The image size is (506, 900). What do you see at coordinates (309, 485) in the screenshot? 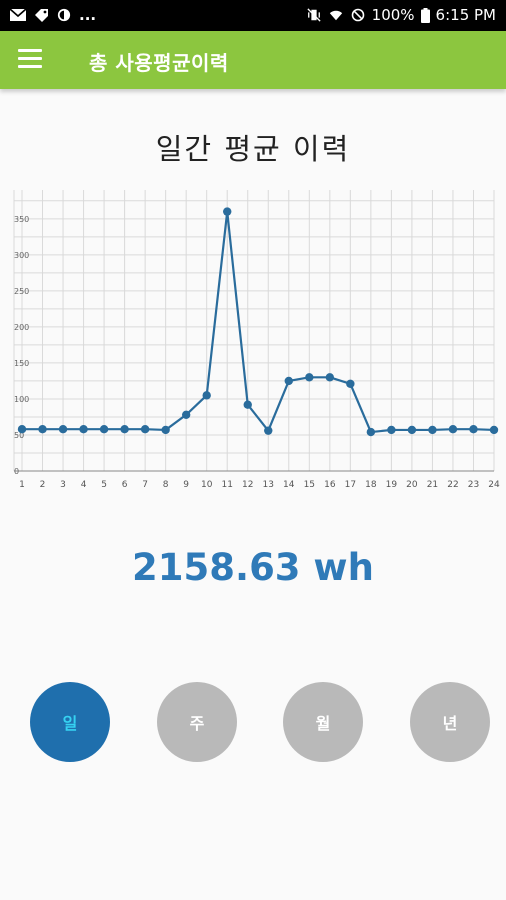
I see `x-tick-label: 15` at bounding box center [309, 485].